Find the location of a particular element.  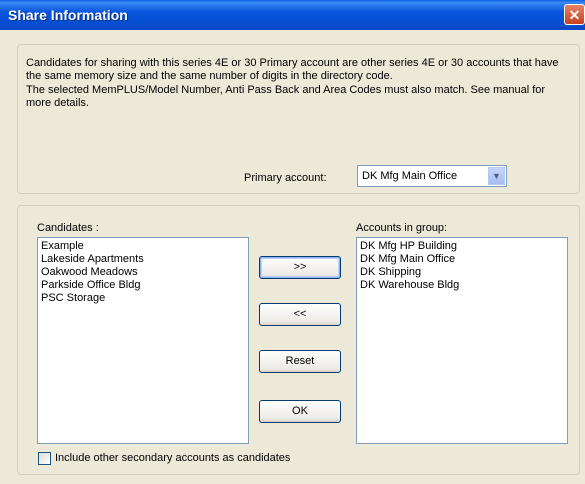

candidates-label: Candidates : is located at coordinates (68, 228).